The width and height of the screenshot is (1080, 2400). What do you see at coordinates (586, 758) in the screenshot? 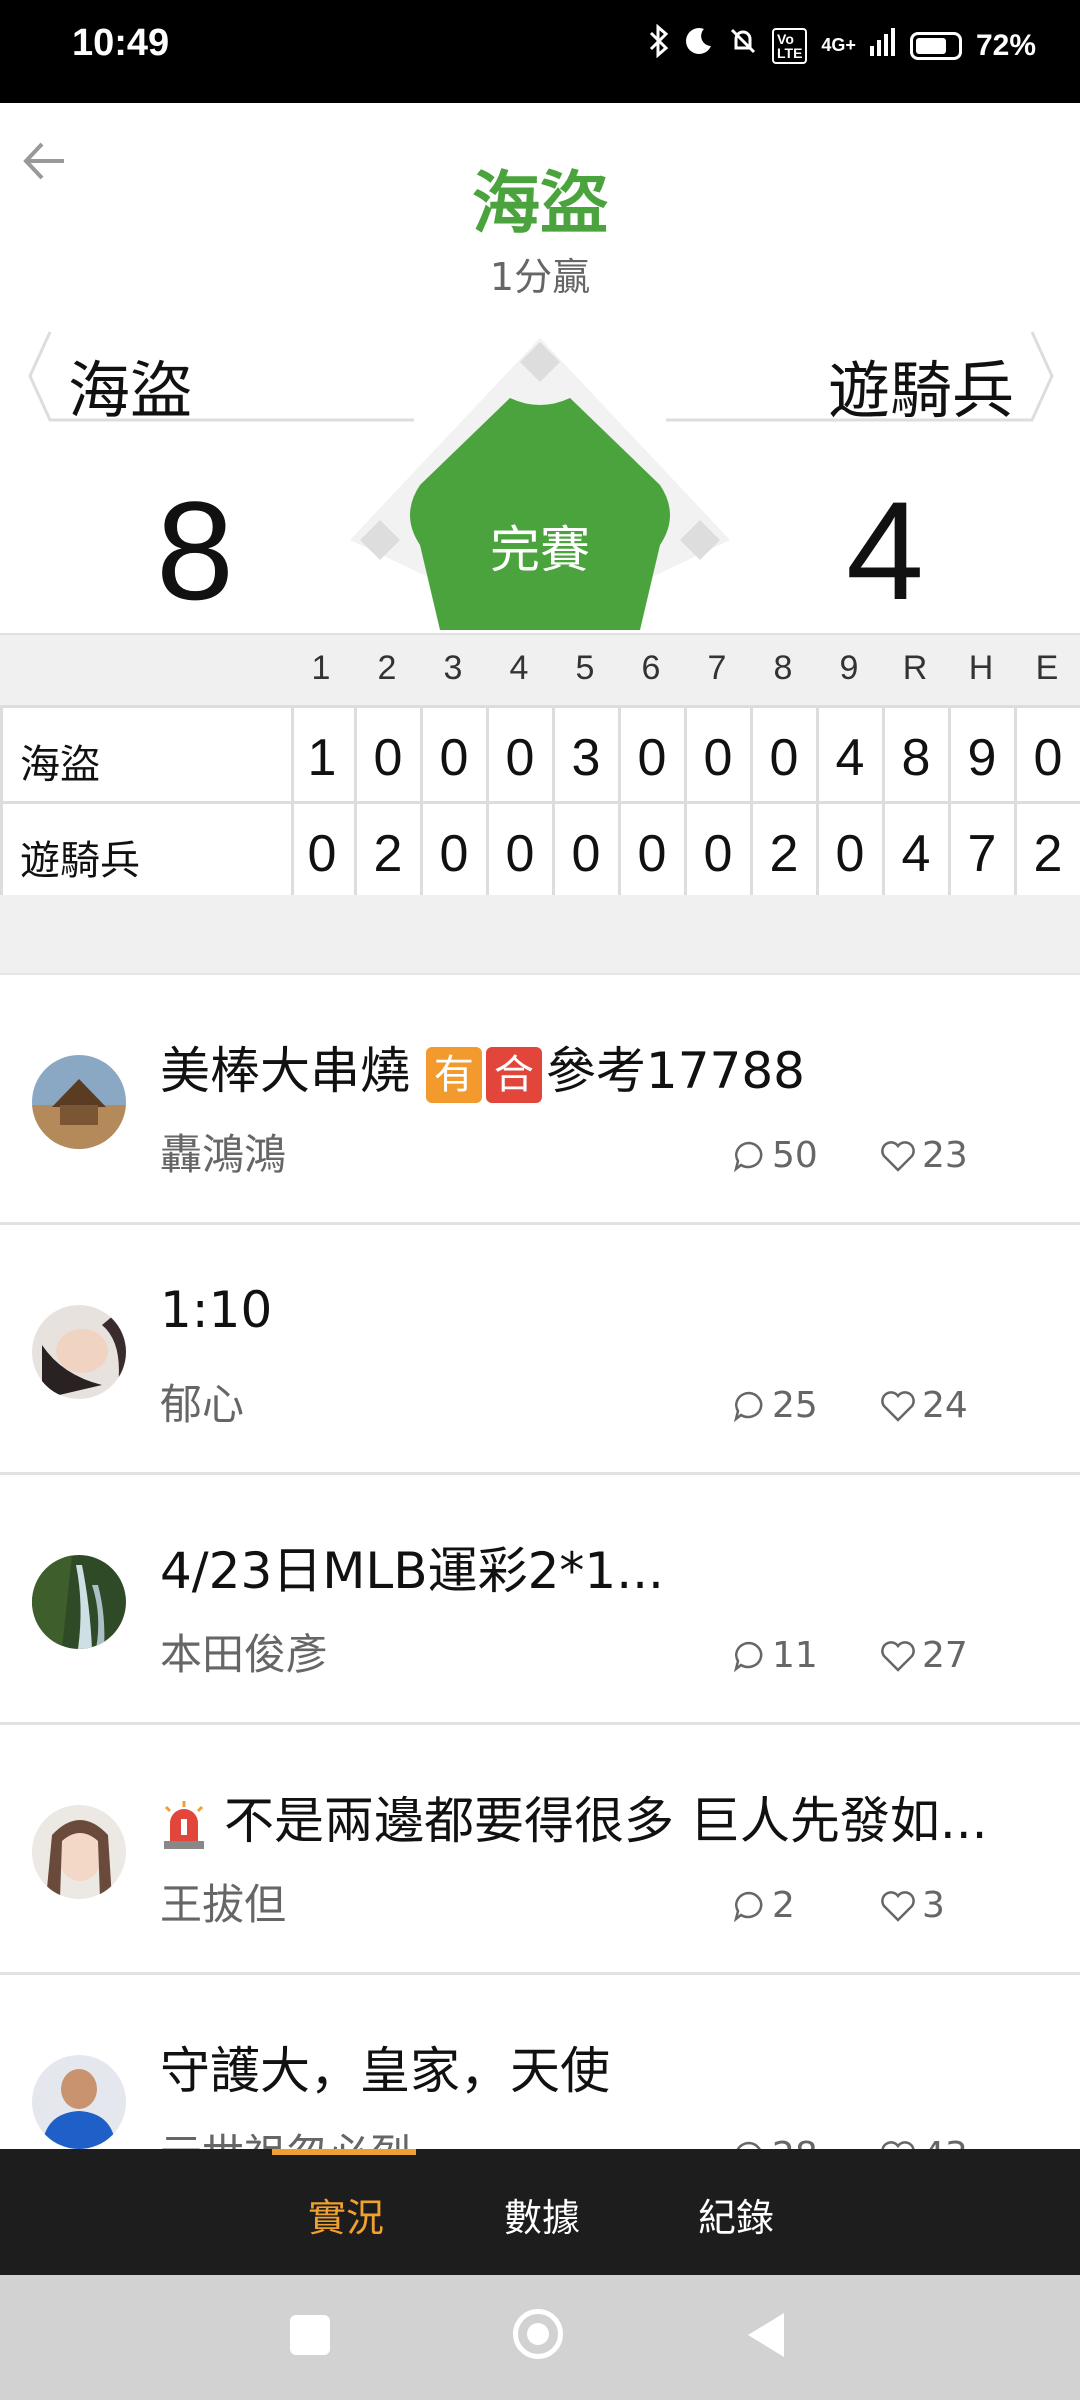
I see `inning-score: 3` at bounding box center [586, 758].